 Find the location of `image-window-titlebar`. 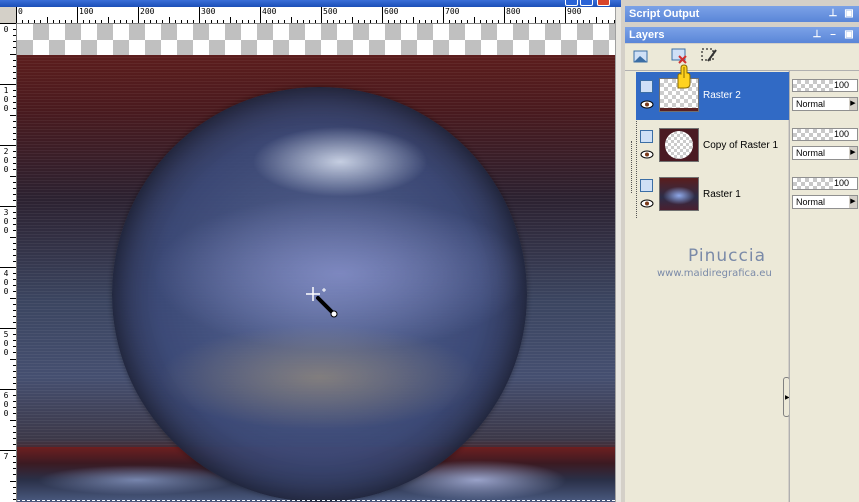

image-window-titlebar is located at coordinates (310, 3).